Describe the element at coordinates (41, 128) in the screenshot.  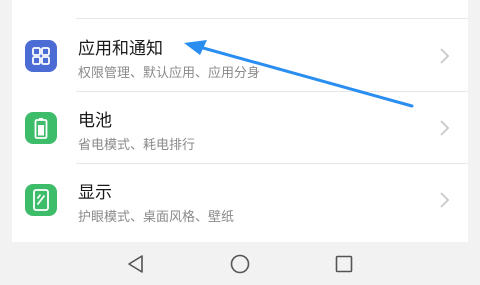
I see `battery-icon` at that location.